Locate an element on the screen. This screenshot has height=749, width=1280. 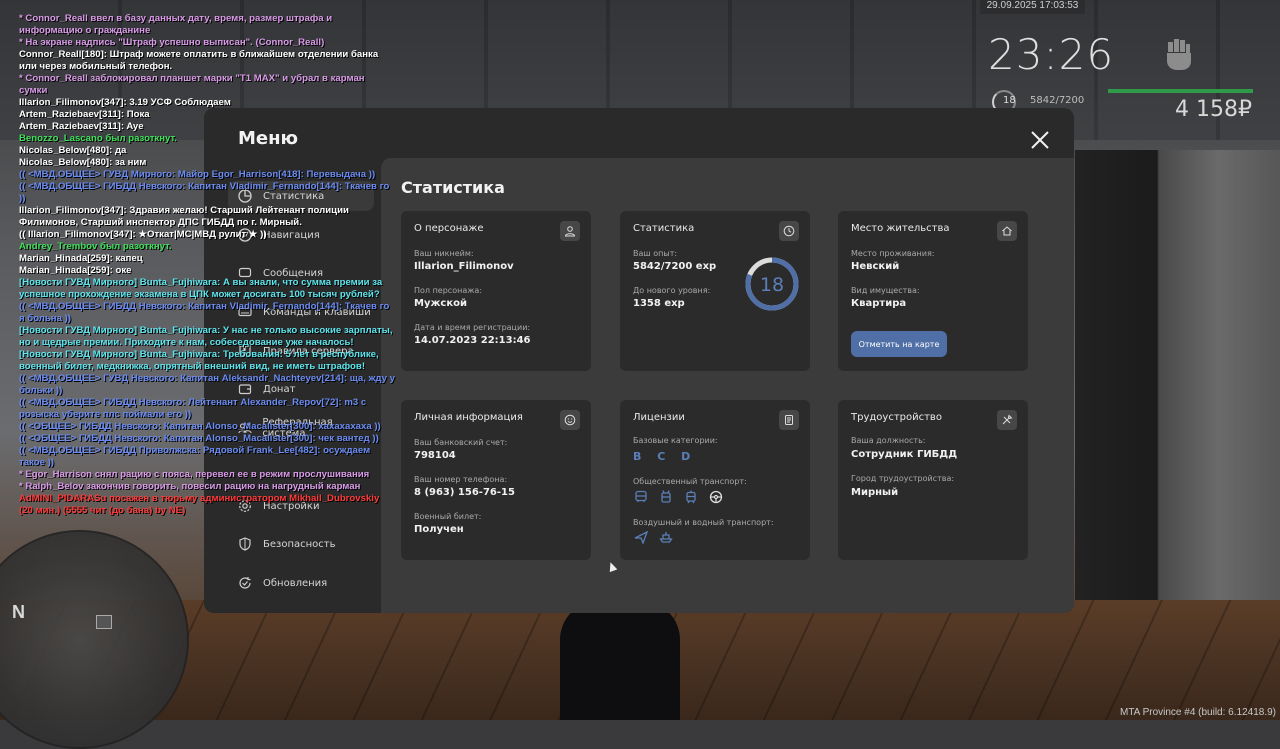
exp-value: 5842/7200 exp is located at coordinates (675, 266).